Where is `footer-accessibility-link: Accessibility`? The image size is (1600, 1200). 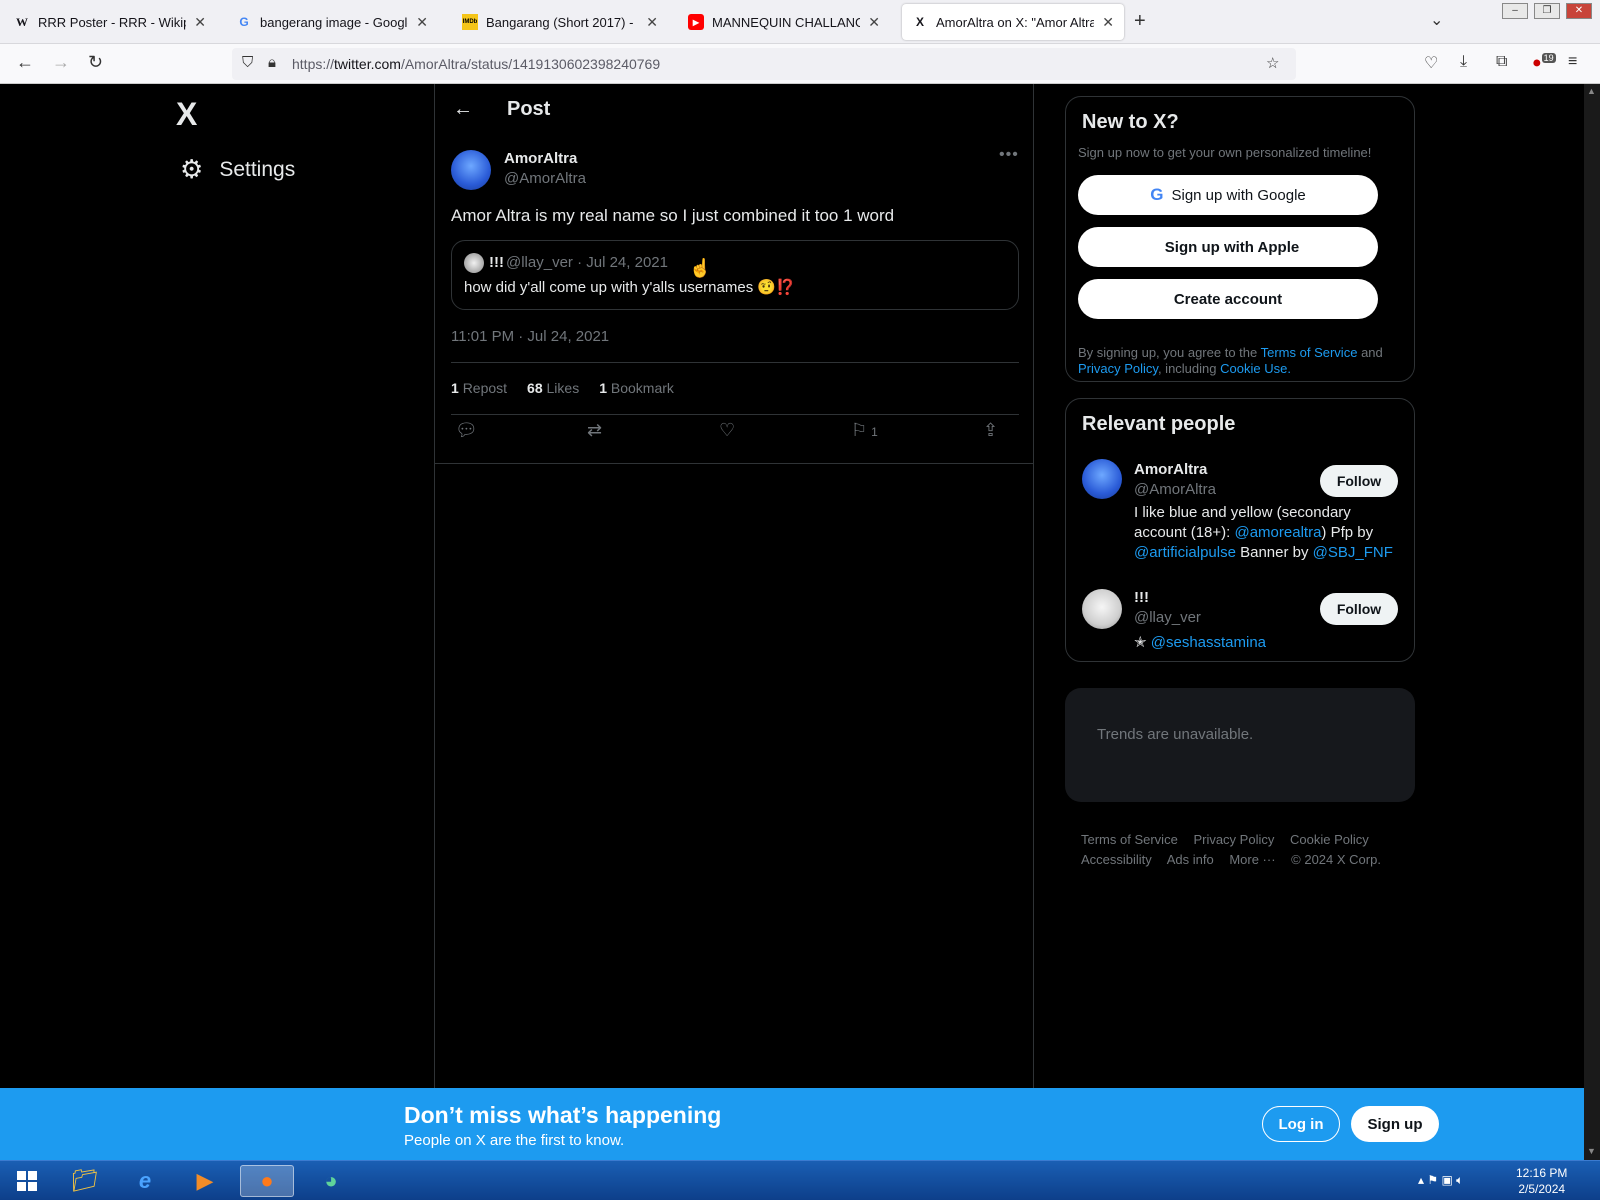
footer-accessibility-link: Accessibility is located at coordinates (1116, 859).